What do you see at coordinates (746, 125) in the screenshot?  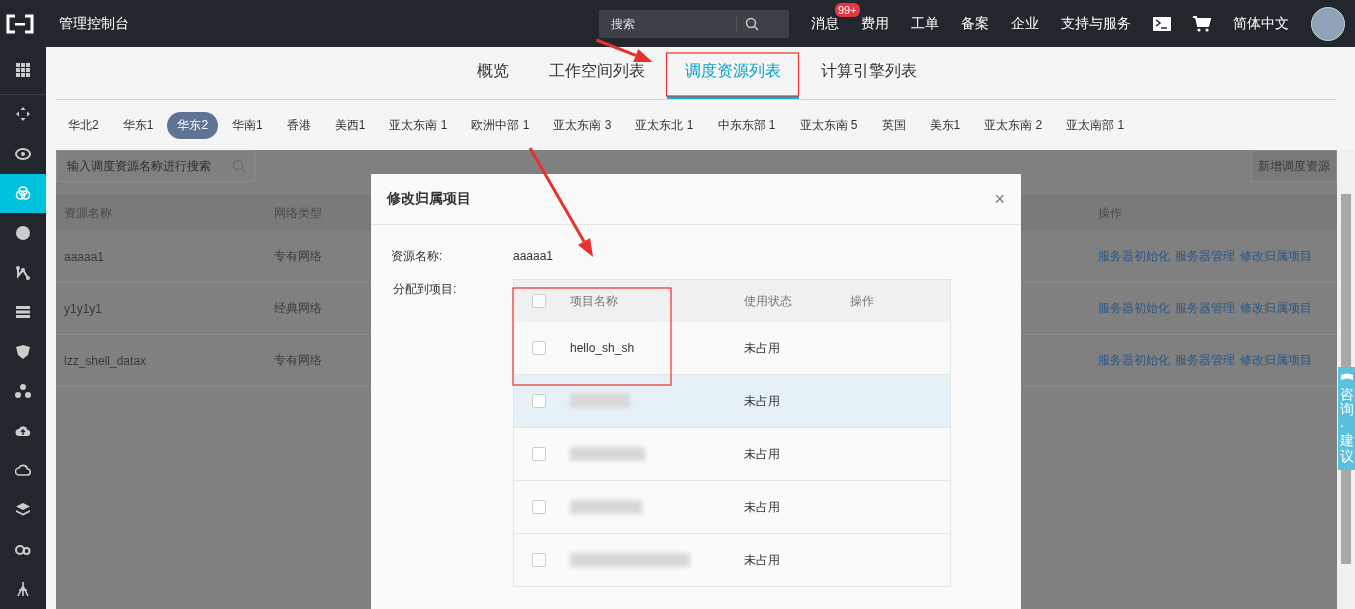 I see `region-tab: 中东东部 1` at bounding box center [746, 125].